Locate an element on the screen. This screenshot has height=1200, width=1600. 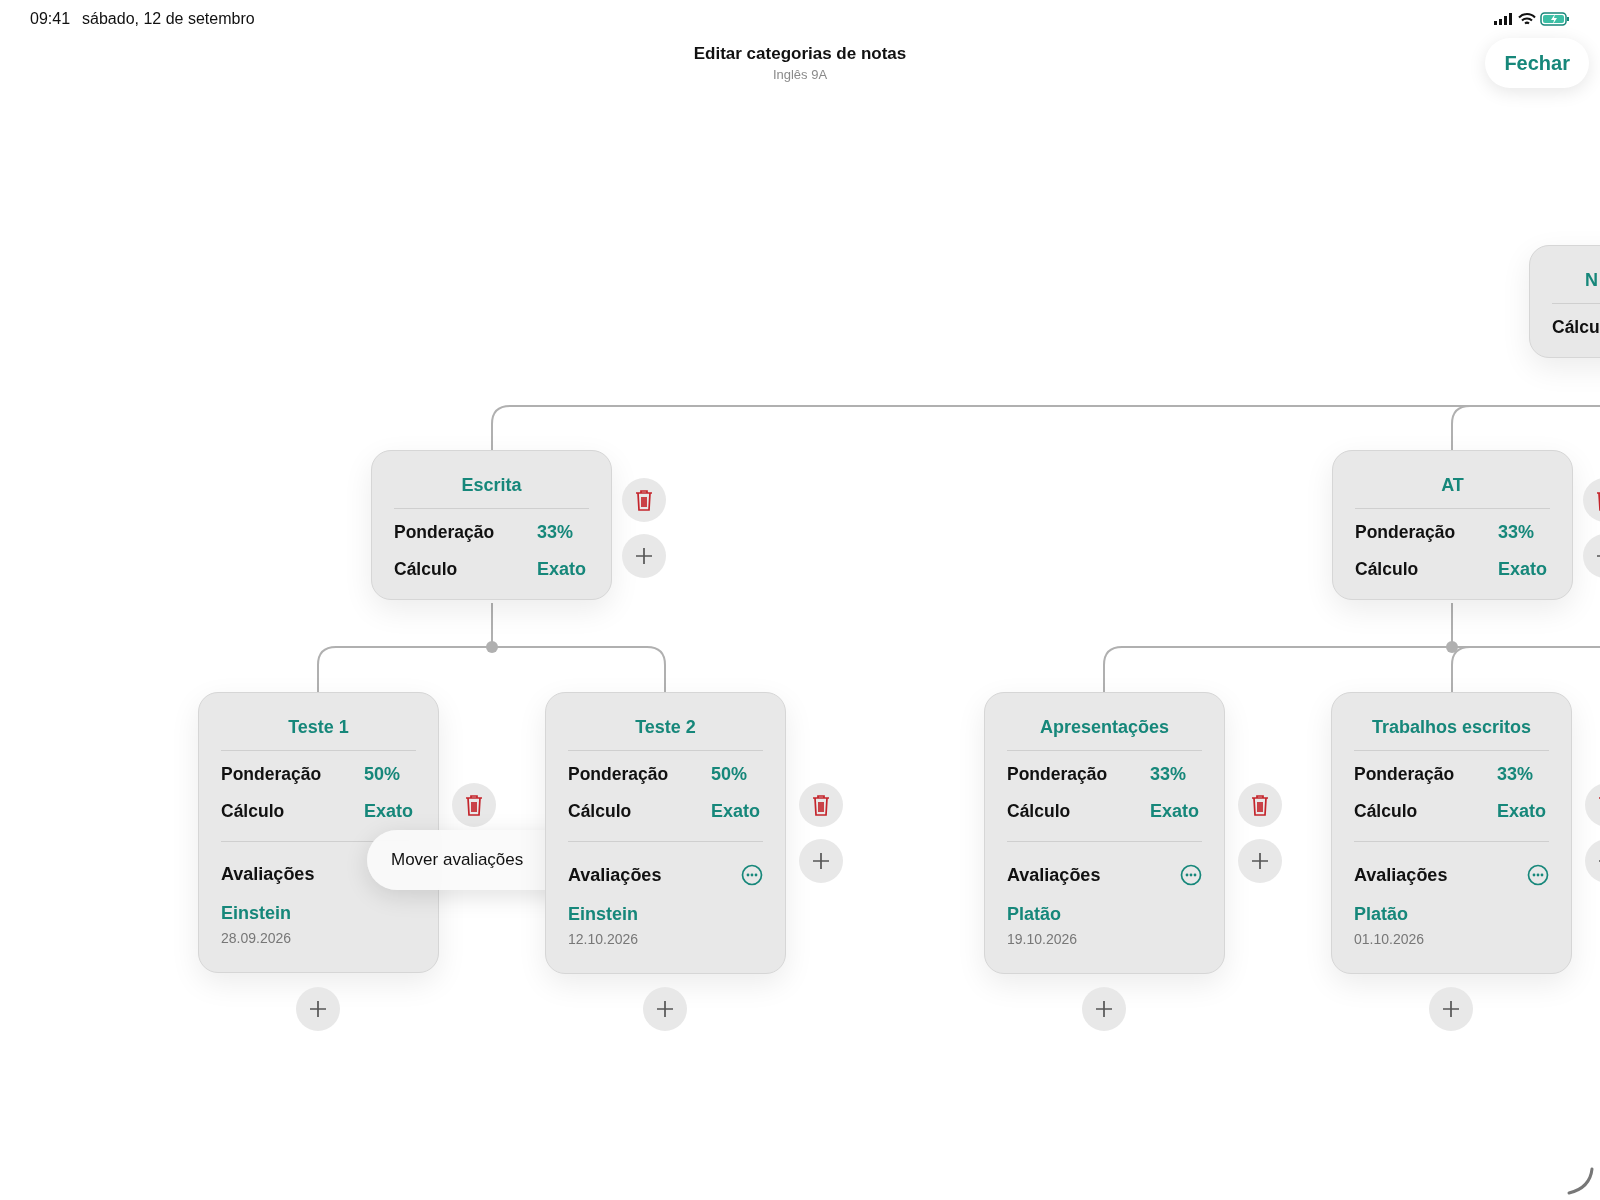
assessment-date: 12.10.2026 is located at coordinates (604, 940).